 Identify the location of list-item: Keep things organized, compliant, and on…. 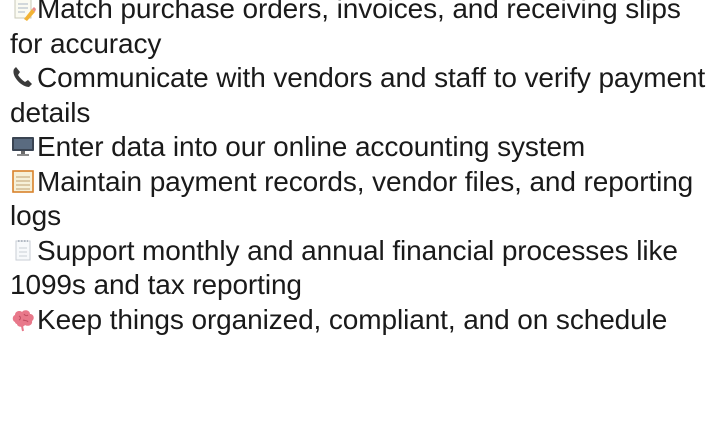
(360, 320).